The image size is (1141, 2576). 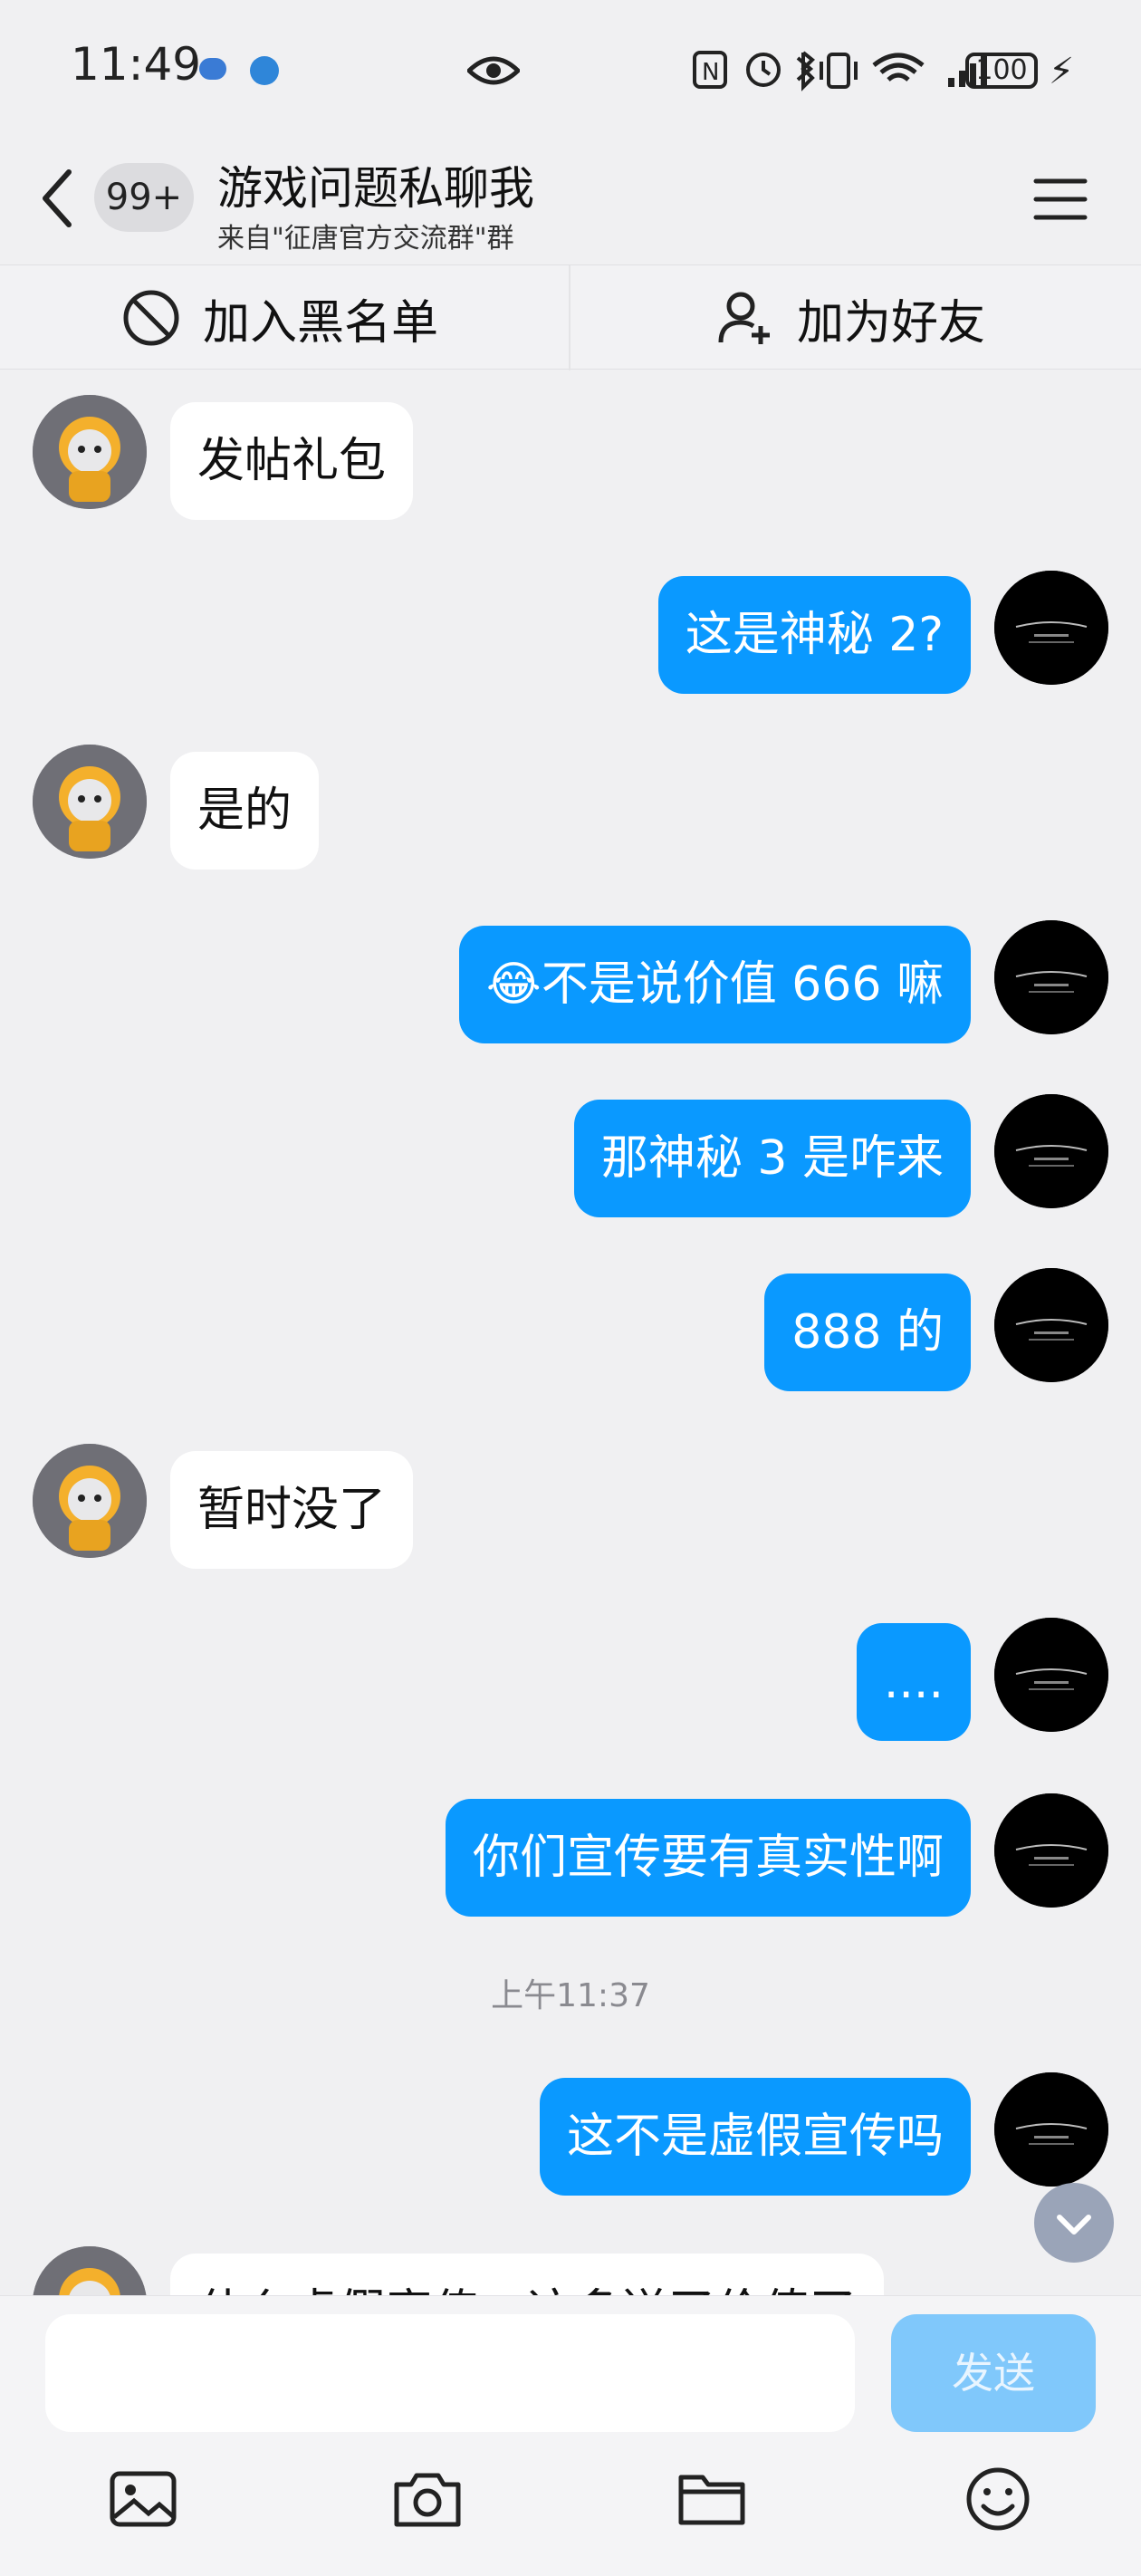 What do you see at coordinates (144, 197) in the screenshot?
I see `unread-badge: 99+` at bounding box center [144, 197].